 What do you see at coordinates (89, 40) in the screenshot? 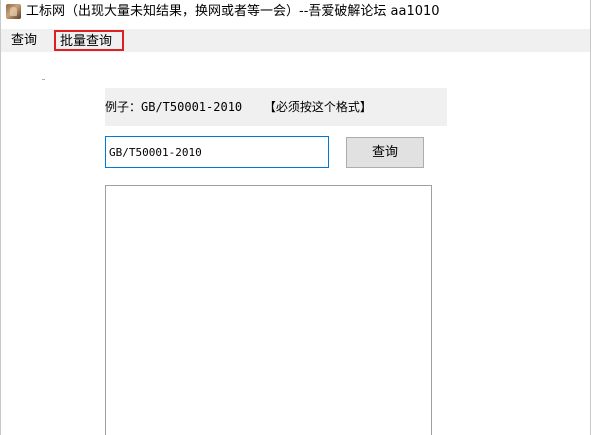
I see `menu-item-batch-query: 批量查询` at bounding box center [89, 40].